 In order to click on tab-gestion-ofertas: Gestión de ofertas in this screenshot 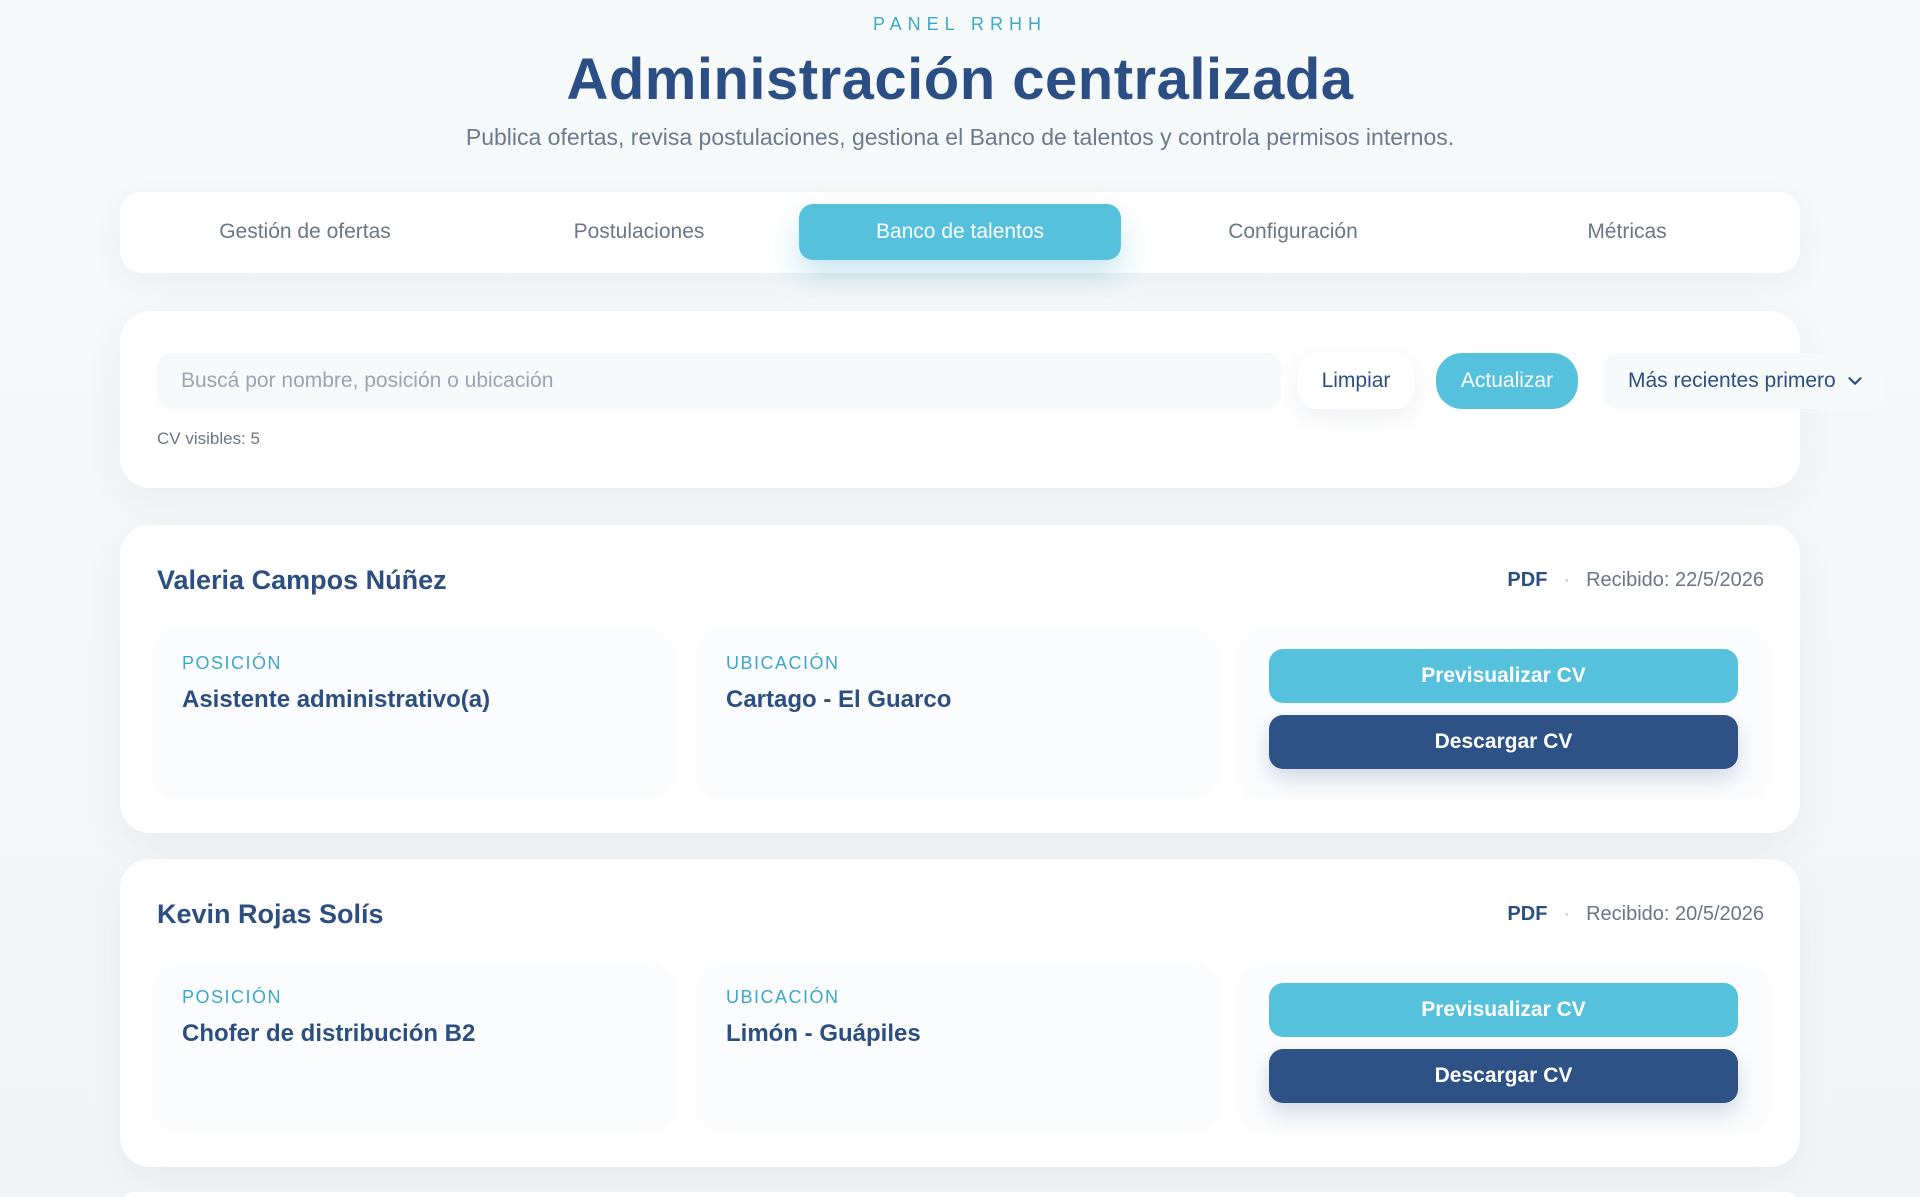, I will do `click(305, 232)`.